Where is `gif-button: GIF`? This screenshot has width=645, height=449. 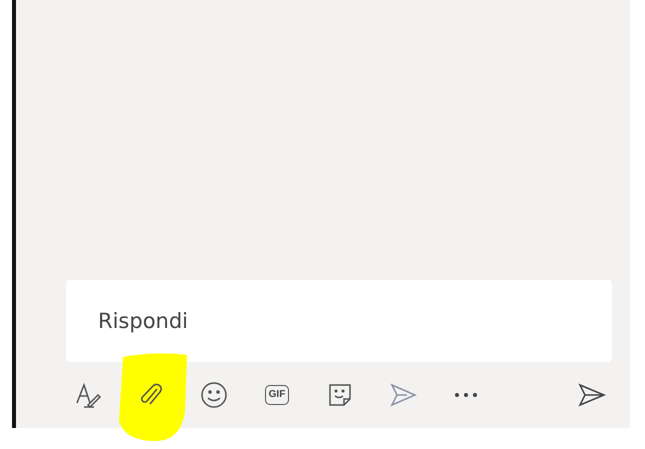 gif-button: GIF is located at coordinates (277, 395).